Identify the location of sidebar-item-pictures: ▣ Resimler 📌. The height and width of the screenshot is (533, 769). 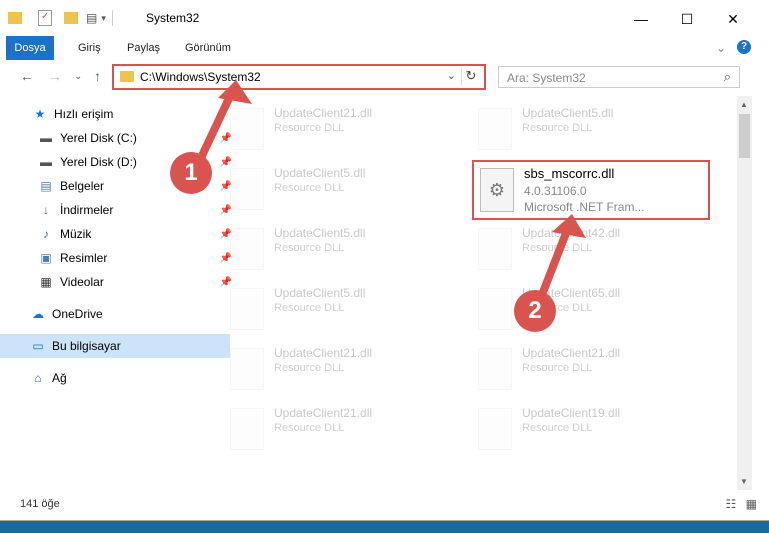
(119, 258).